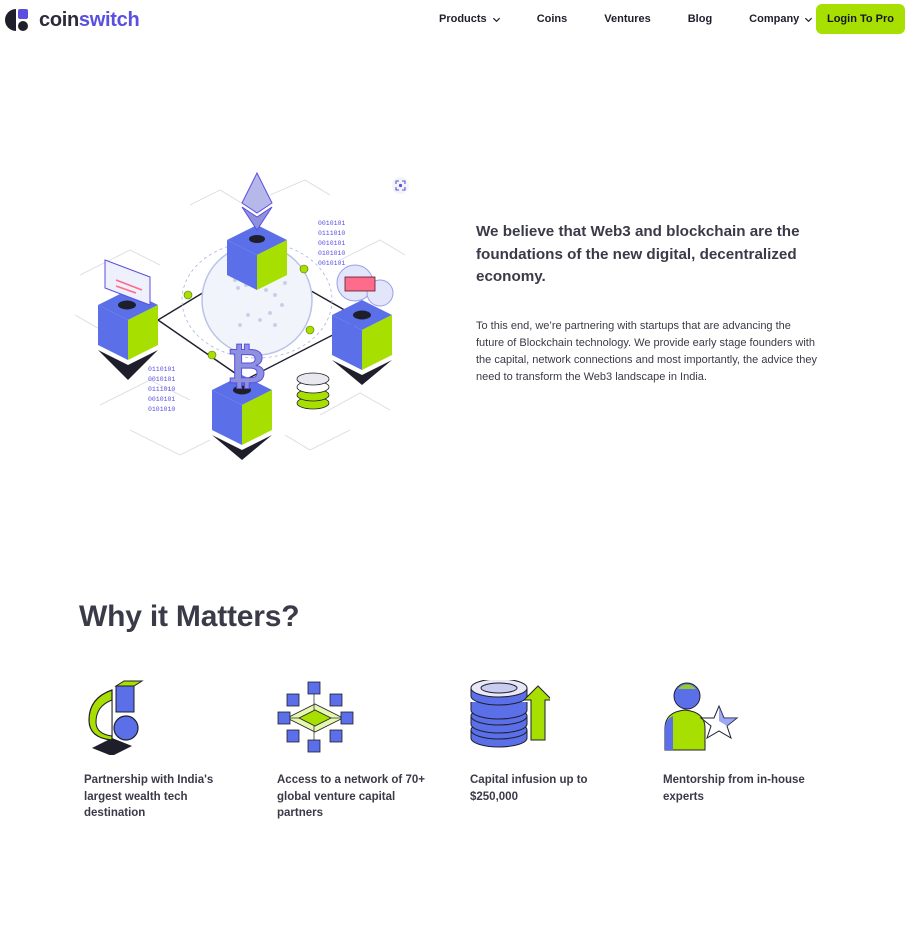  I want to click on feature-capital: Capital infusion up to $250,000, so click(550, 742).